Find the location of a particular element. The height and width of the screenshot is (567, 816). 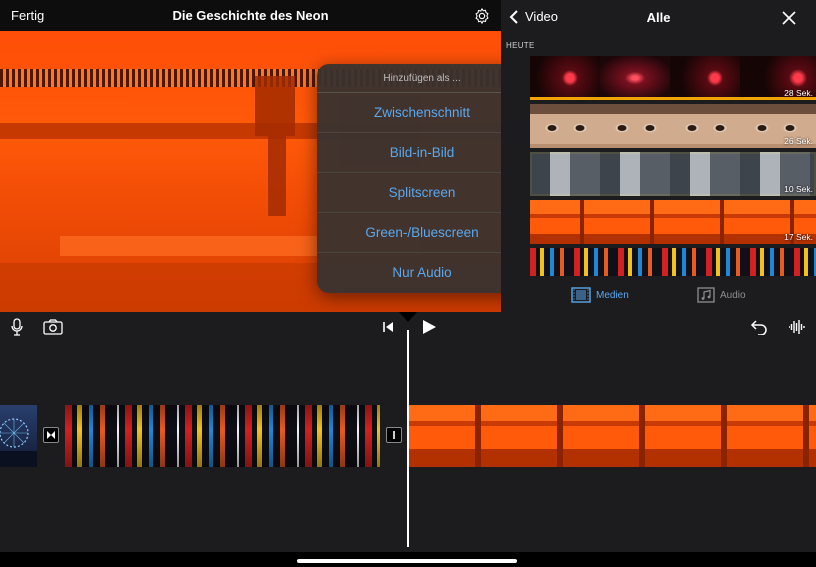

clip-duration: 17 Sek. is located at coordinates (798, 237).